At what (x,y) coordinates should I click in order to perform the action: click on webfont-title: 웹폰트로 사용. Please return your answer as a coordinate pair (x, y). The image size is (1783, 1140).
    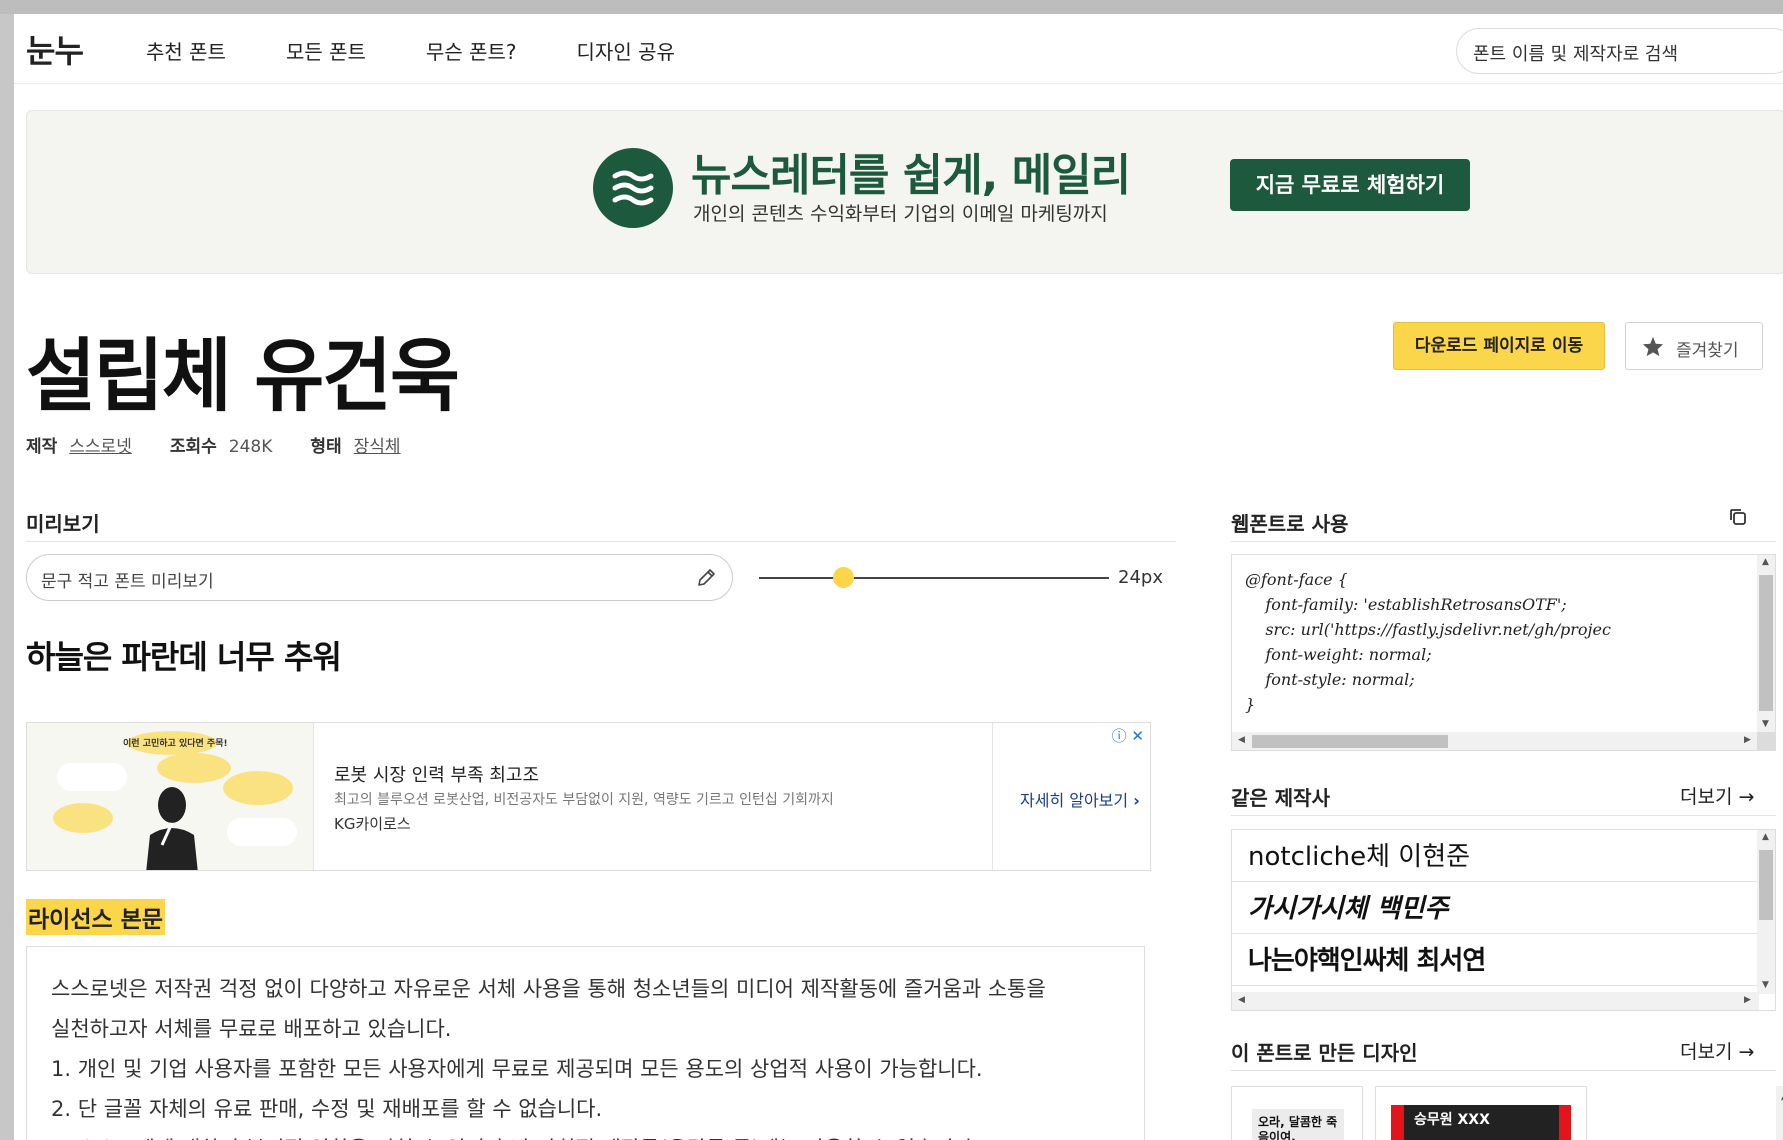
    Looking at the image, I should click on (1290, 524).